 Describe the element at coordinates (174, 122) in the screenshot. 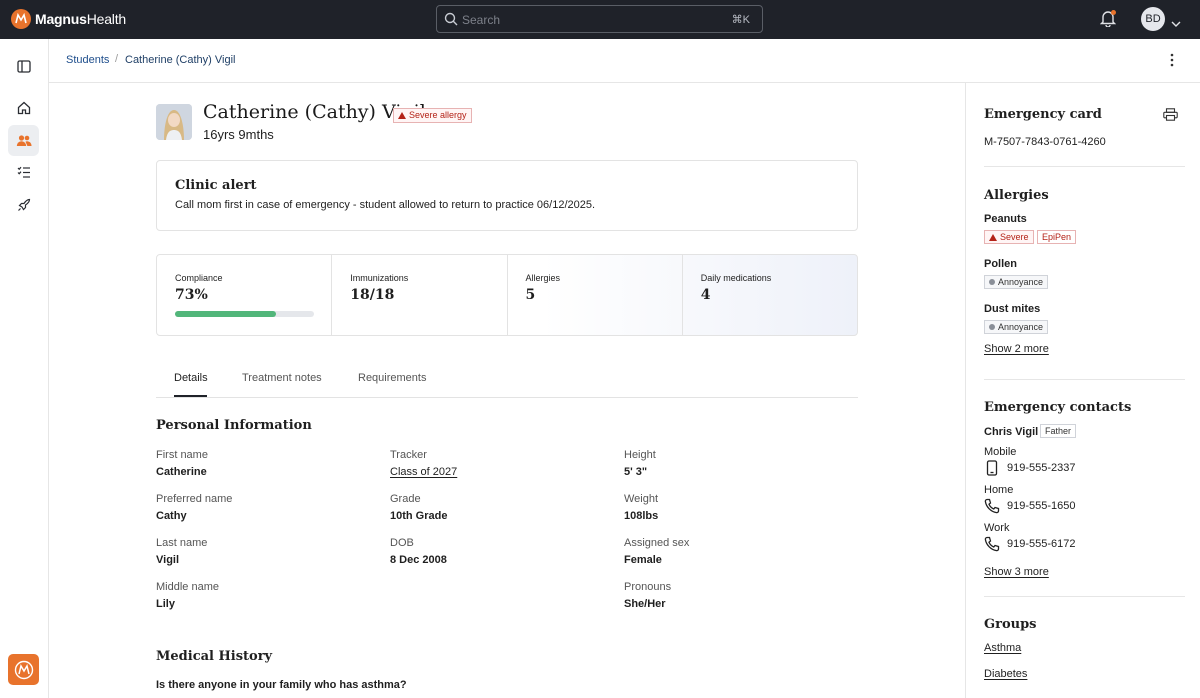

I see `student-photo` at that location.